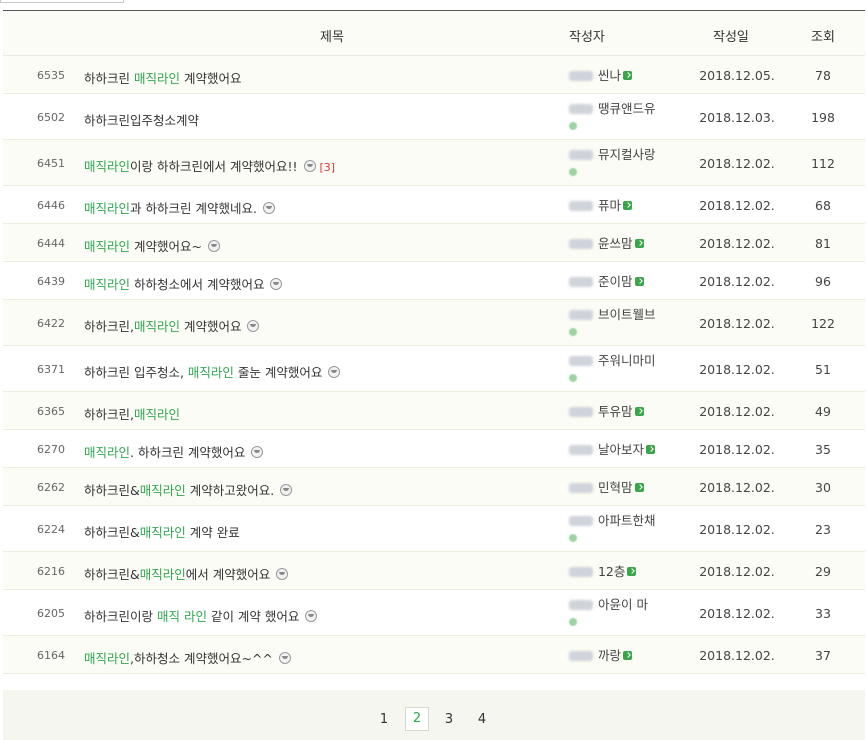 The width and height of the screenshot is (867, 740). What do you see at coordinates (211, 326) in the screenshot?
I see `title-text: 계약했어요` at bounding box center [211, 326].